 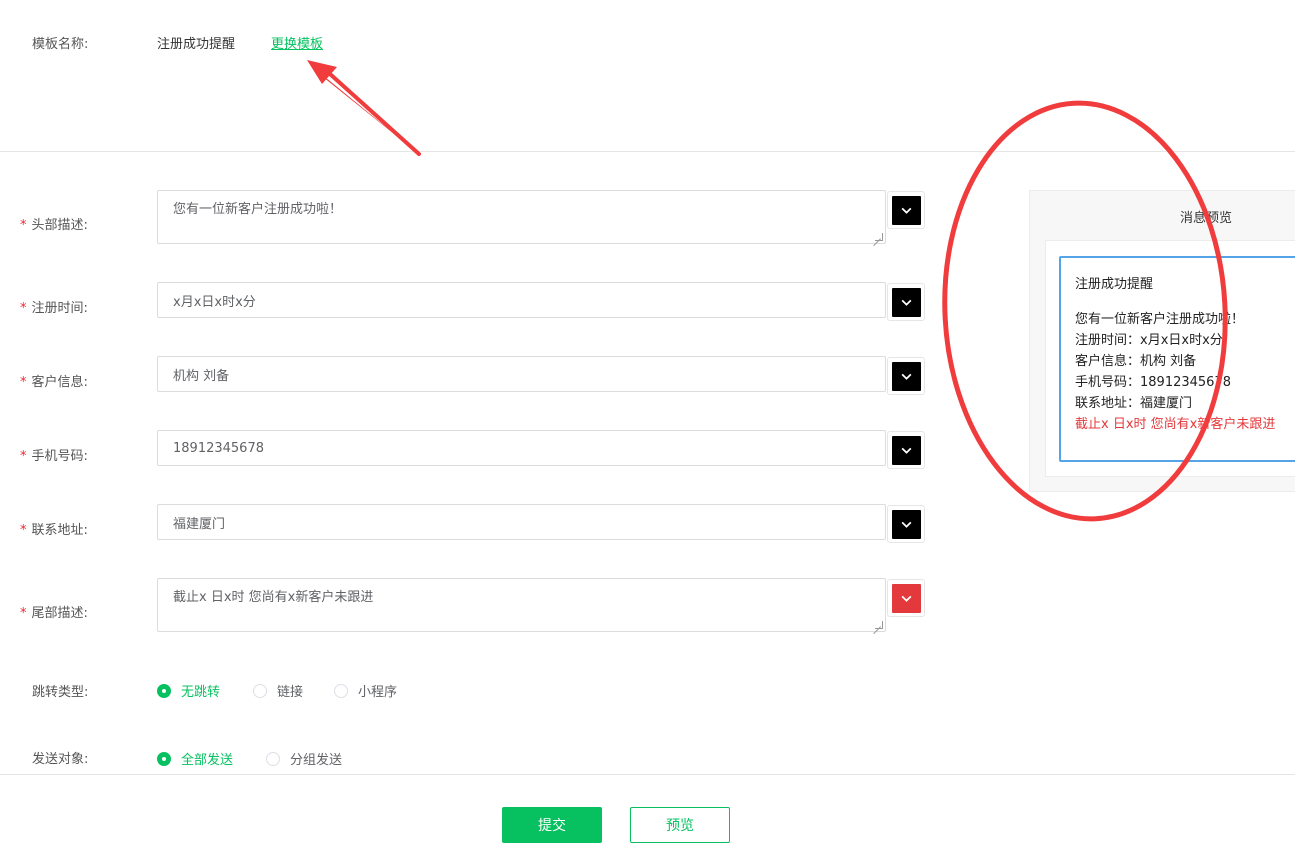 What do you see at coordinates (521, 448) in the screenshot?
I see `phone-input: 18912345678` at bounding box center [521, 448].